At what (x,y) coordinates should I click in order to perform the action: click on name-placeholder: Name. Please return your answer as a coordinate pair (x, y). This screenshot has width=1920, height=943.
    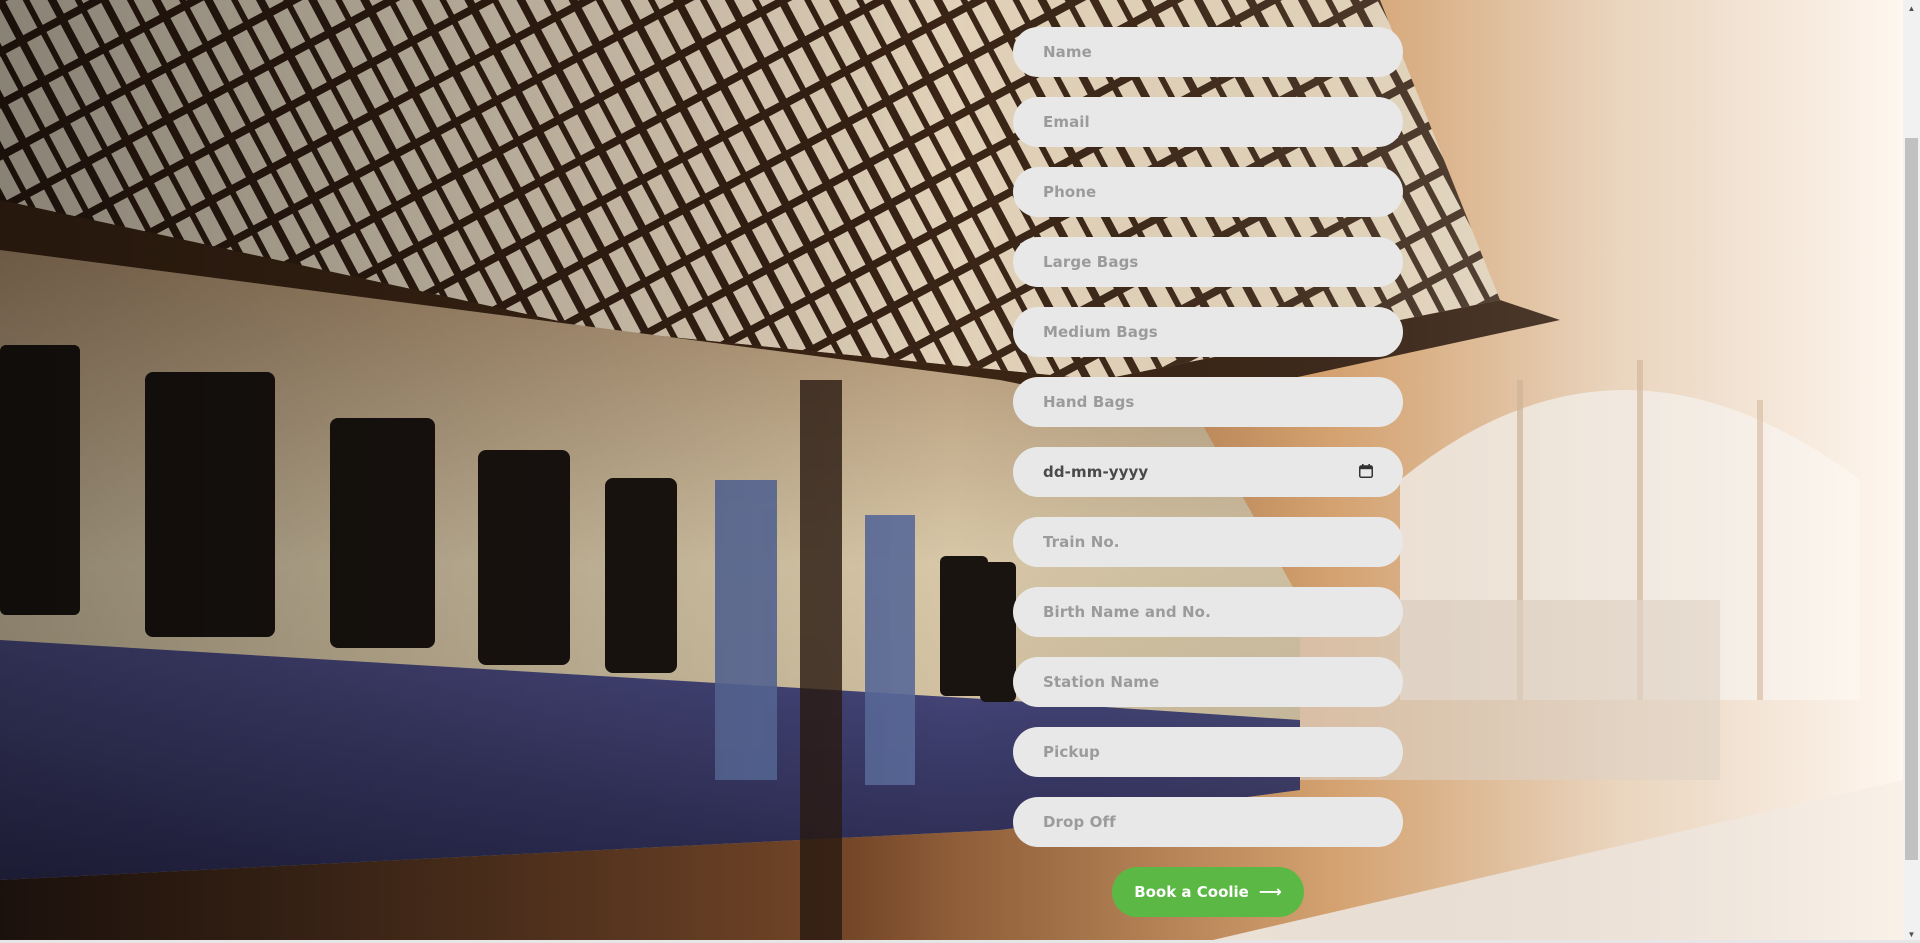
    Looking at the image, I should click on (1067, 52).